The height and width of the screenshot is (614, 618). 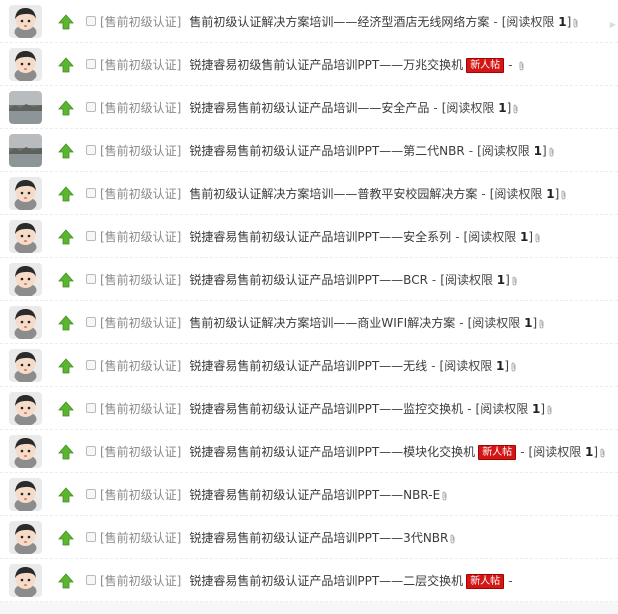 I want to click on scrollbar: ▶, so click(x=613, y=307).